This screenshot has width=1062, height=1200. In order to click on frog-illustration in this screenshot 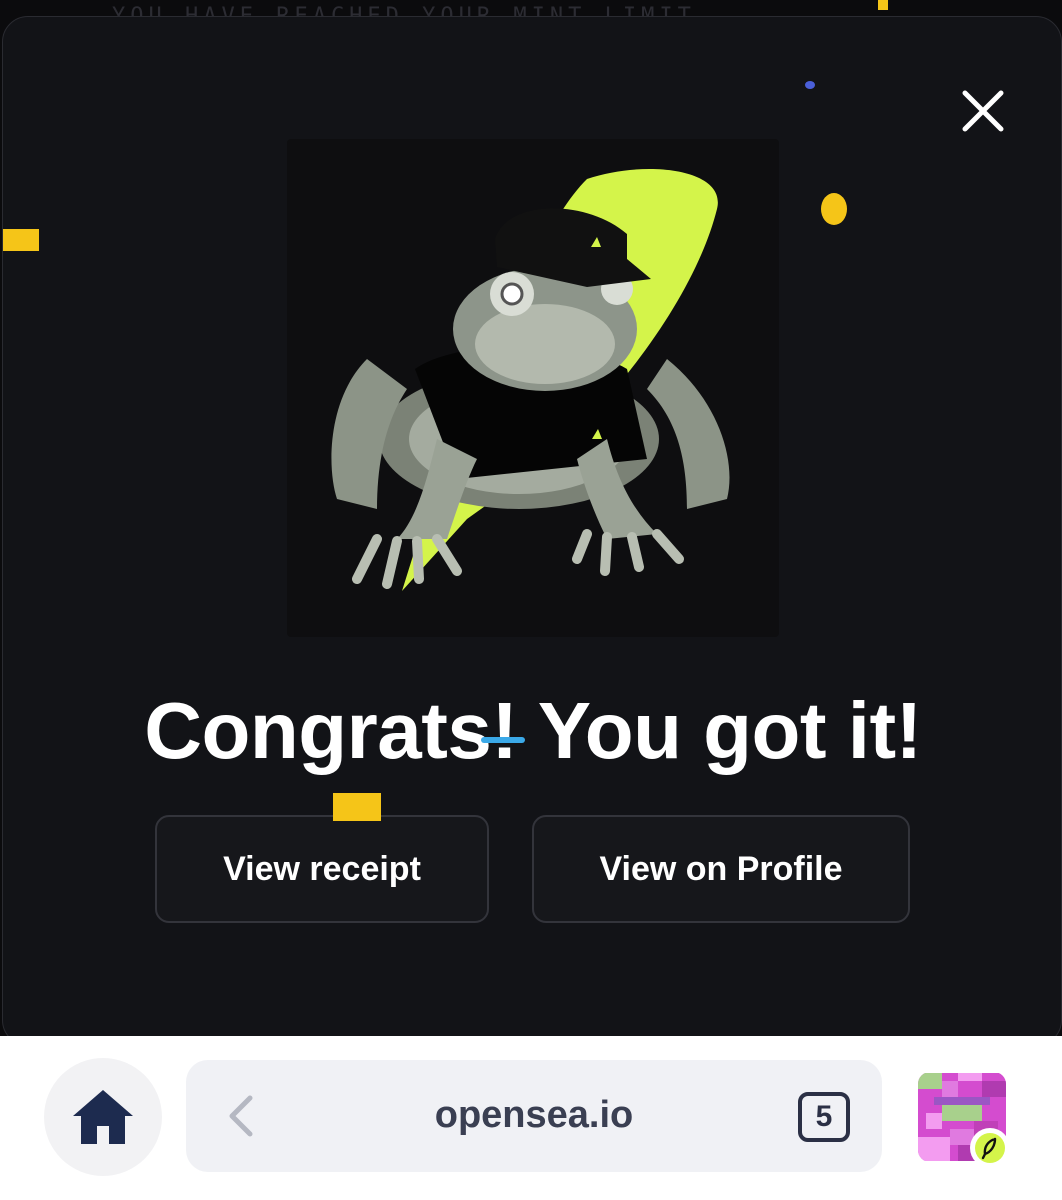, I will do `click(530, 380)`.